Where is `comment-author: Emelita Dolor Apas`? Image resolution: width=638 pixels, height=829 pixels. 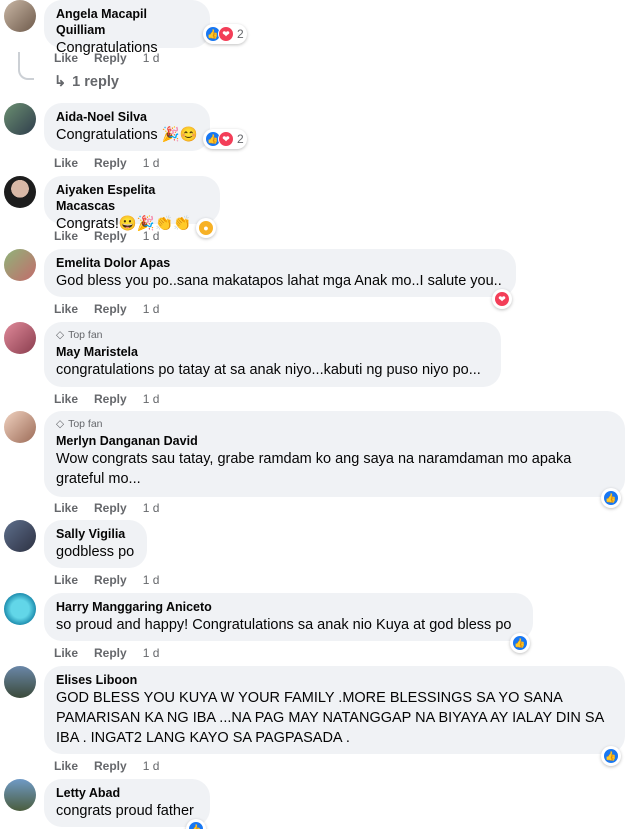 comment-author: Emelita Dolor Apas is located at coordinates (280, 263).